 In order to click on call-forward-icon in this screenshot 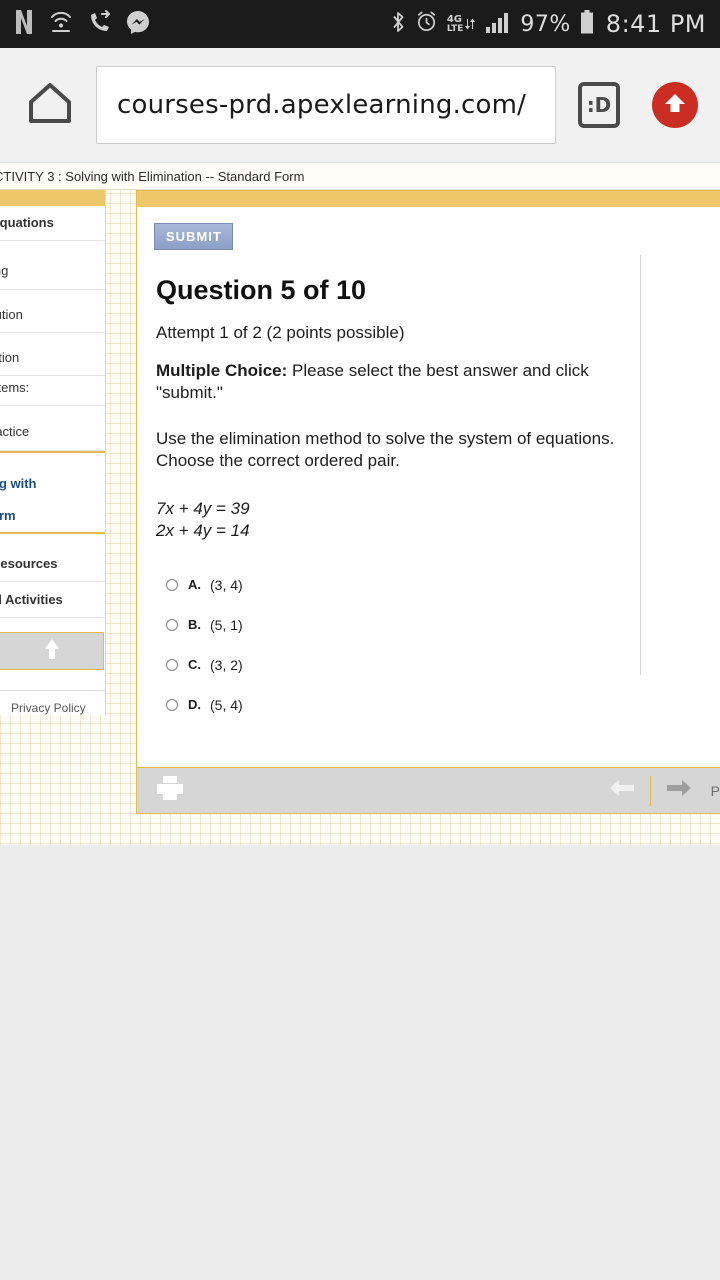, I will do `click(100, 24)`.